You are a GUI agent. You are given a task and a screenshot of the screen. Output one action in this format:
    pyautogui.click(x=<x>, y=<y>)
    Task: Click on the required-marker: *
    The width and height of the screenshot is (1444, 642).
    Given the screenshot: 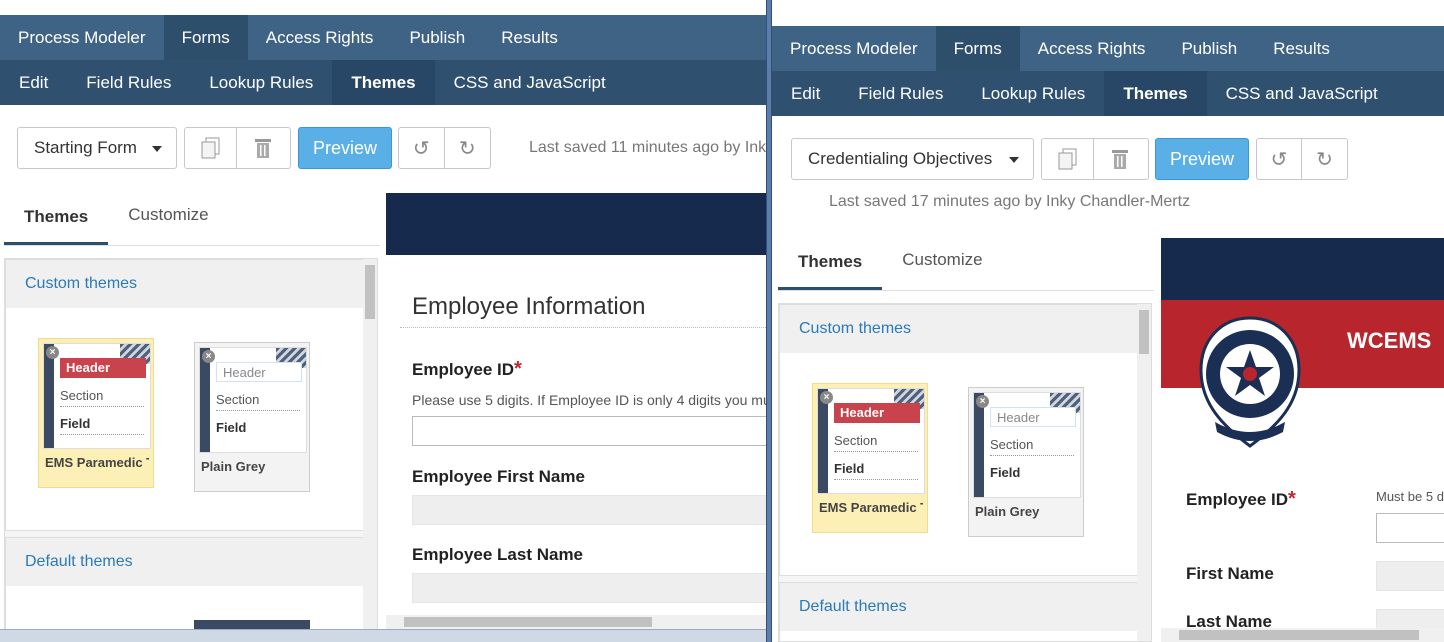 What is the action you would take?
    pyautogui.click(x=518, y=369)
    